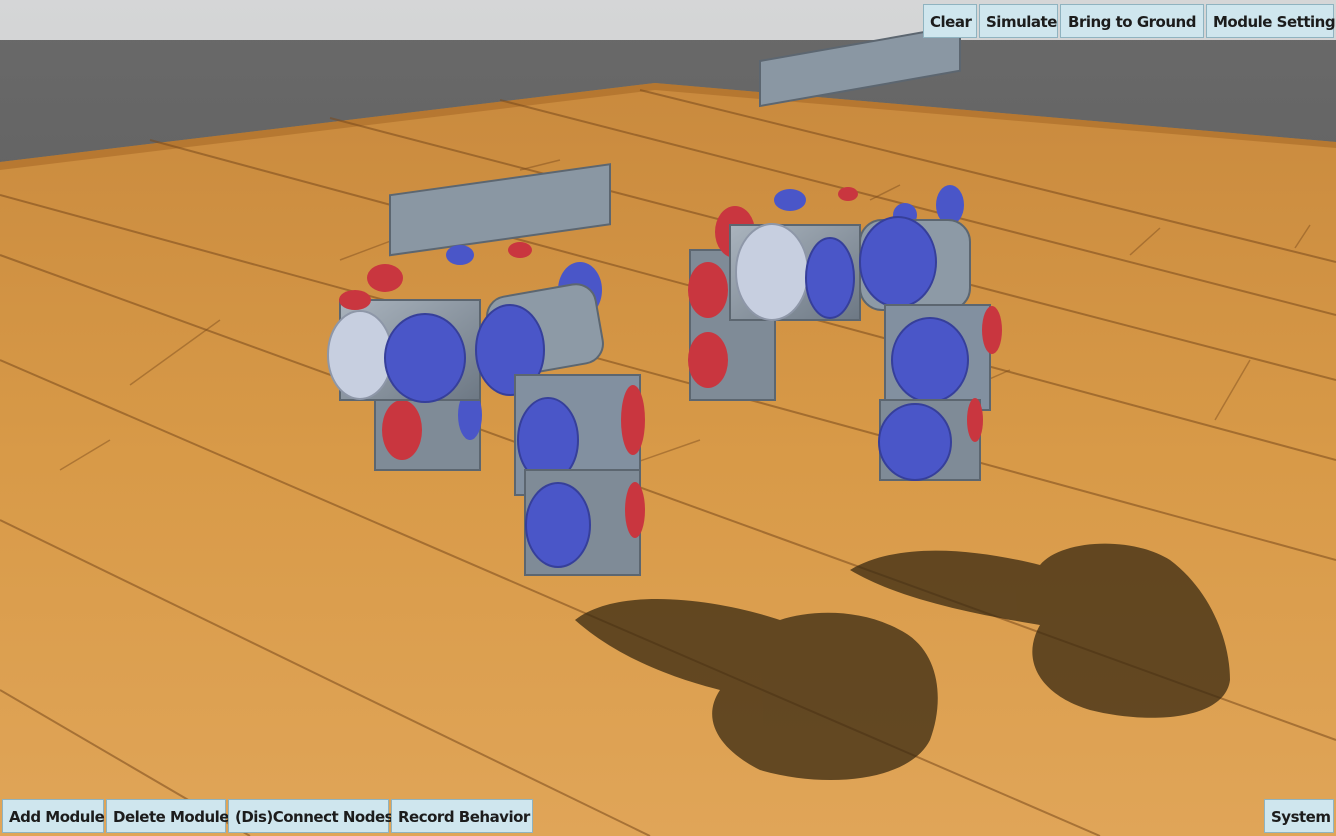 This screenshot has height=836, width=1336. I want to click on module-setting-button: Module Setting, so click(1271, 21).